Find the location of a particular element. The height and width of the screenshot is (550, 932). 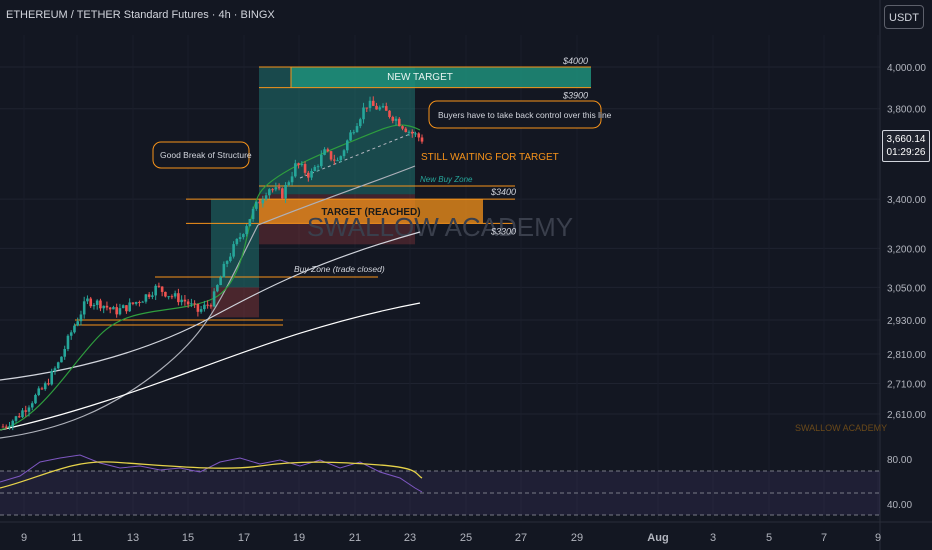

y-tick-label: 4,000.00 is located at coordinates (906, 68).